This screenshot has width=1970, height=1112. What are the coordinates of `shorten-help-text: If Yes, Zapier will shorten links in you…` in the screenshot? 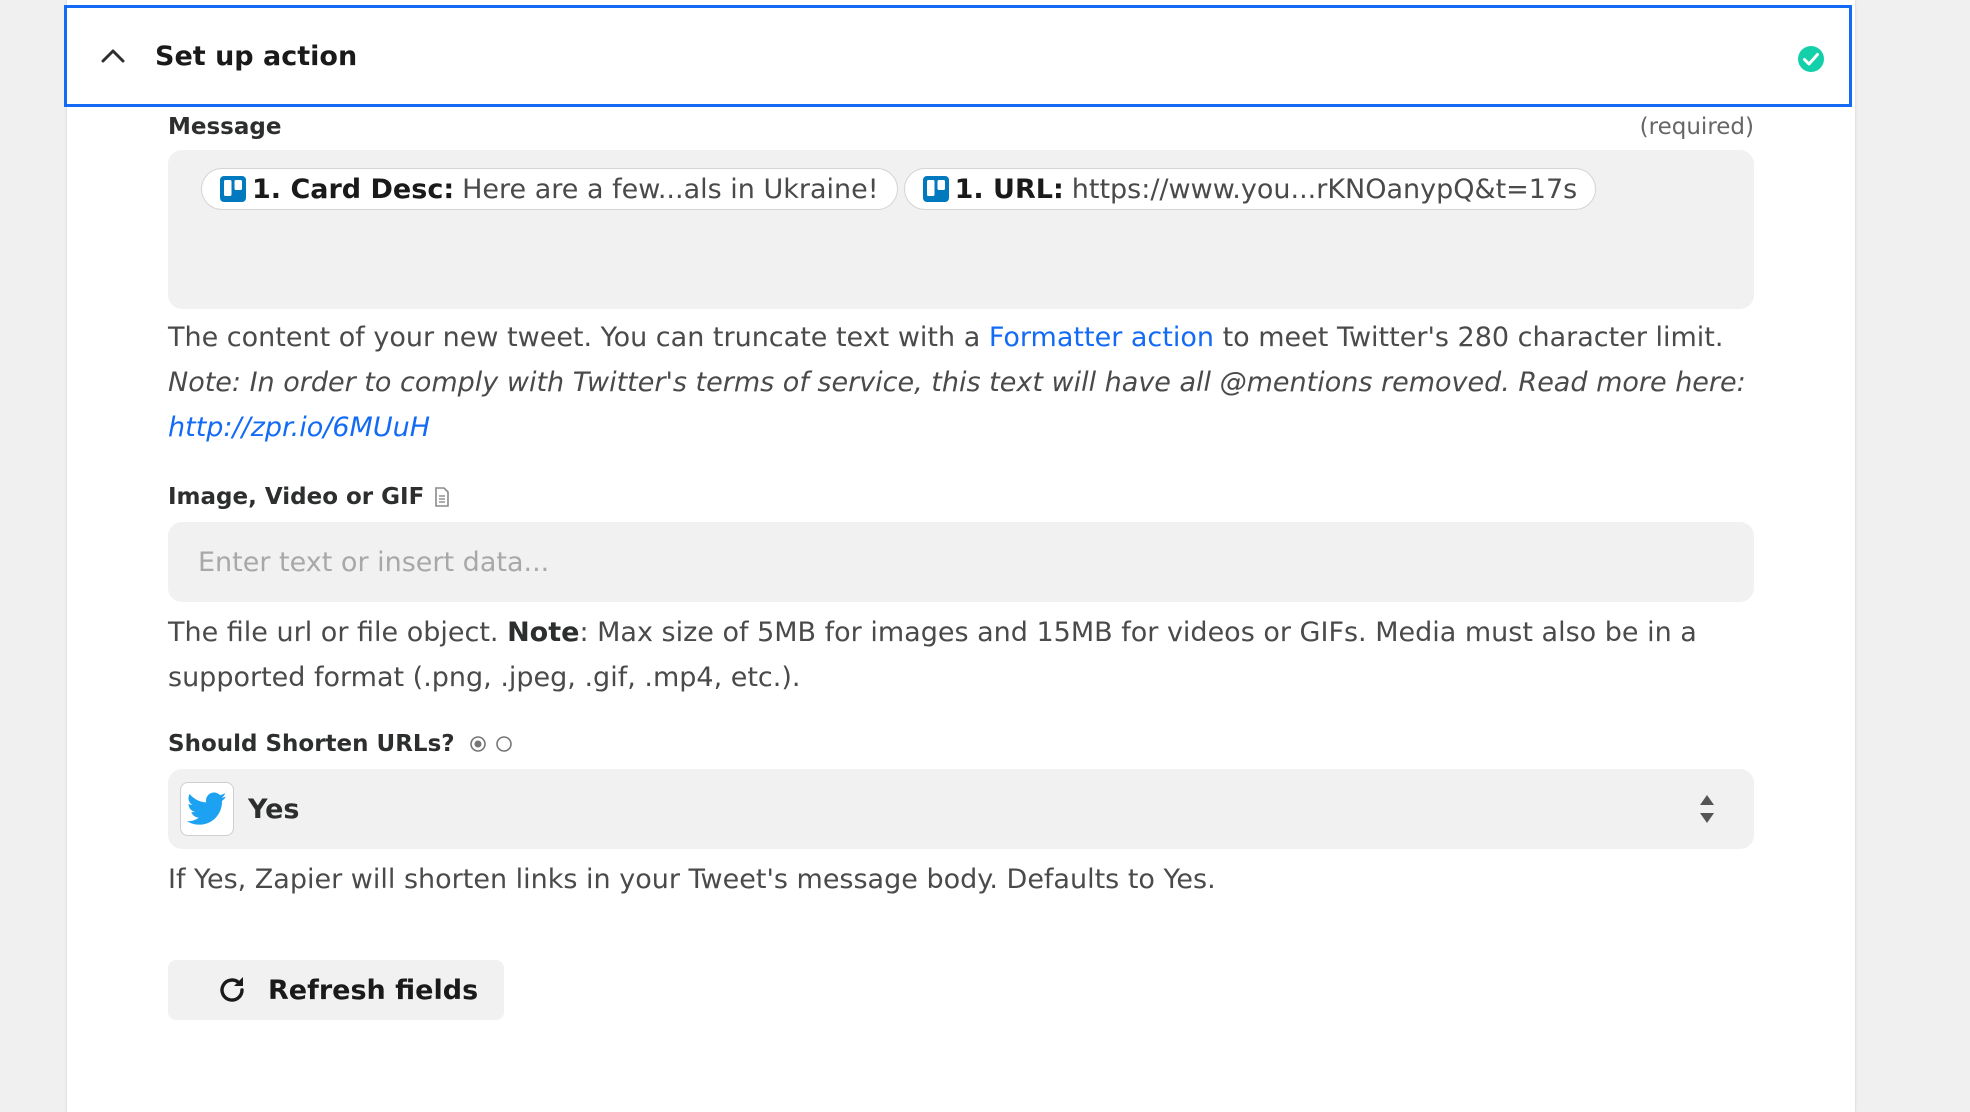 It's located at (692, 879).